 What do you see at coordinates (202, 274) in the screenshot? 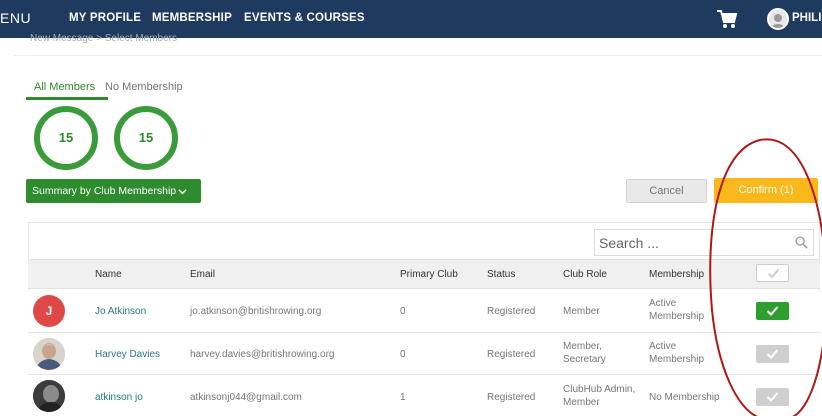
I see `column-header-email: Email` at bounding box center [202, 274].